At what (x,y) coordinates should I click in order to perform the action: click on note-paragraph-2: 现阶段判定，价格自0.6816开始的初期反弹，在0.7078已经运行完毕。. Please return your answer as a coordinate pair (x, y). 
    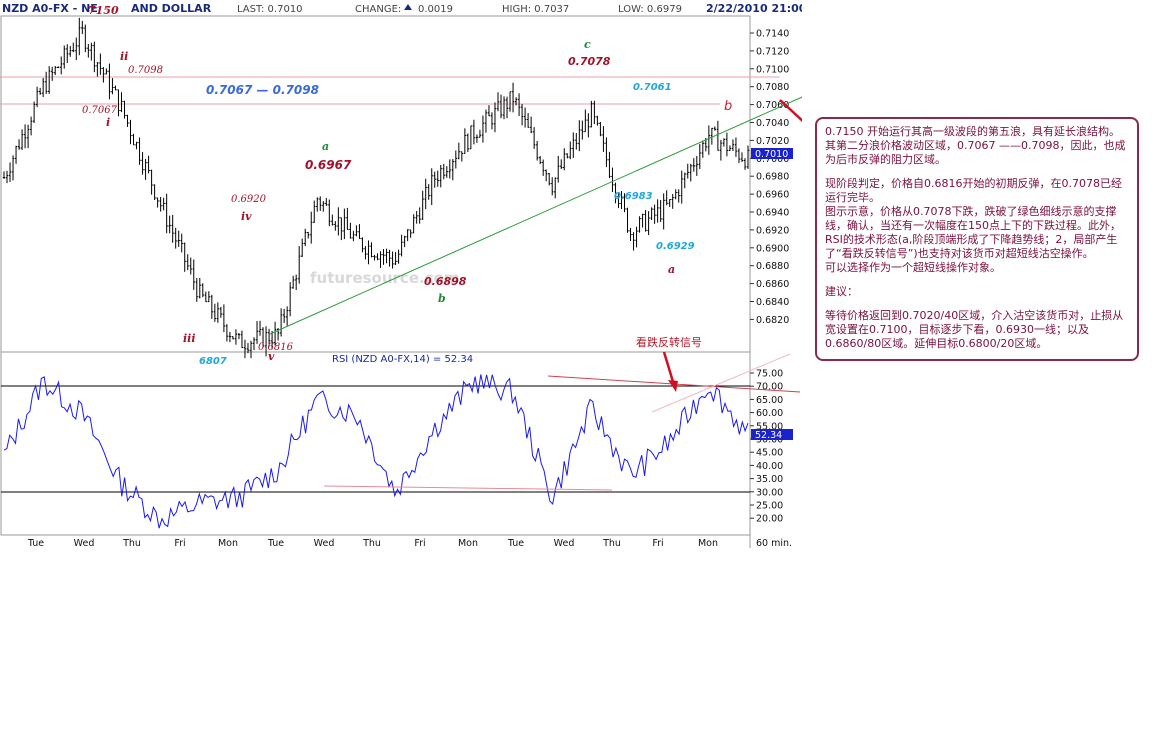
    Looking at the image, I should click on (973, 190).